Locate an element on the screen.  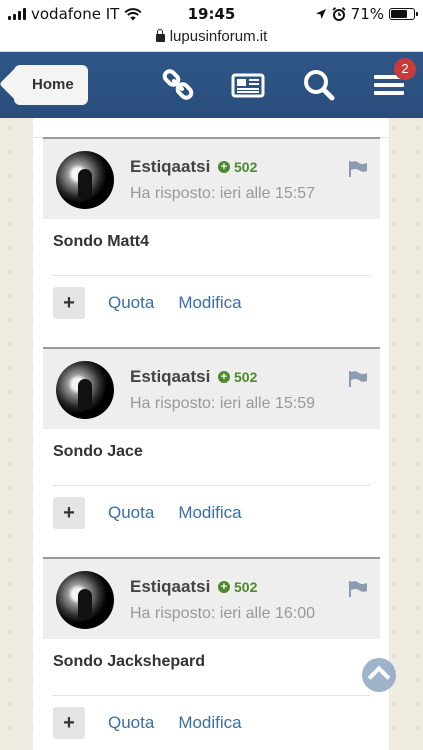
address-bar: lupusinforum.it is located at coordinates (211, 40).